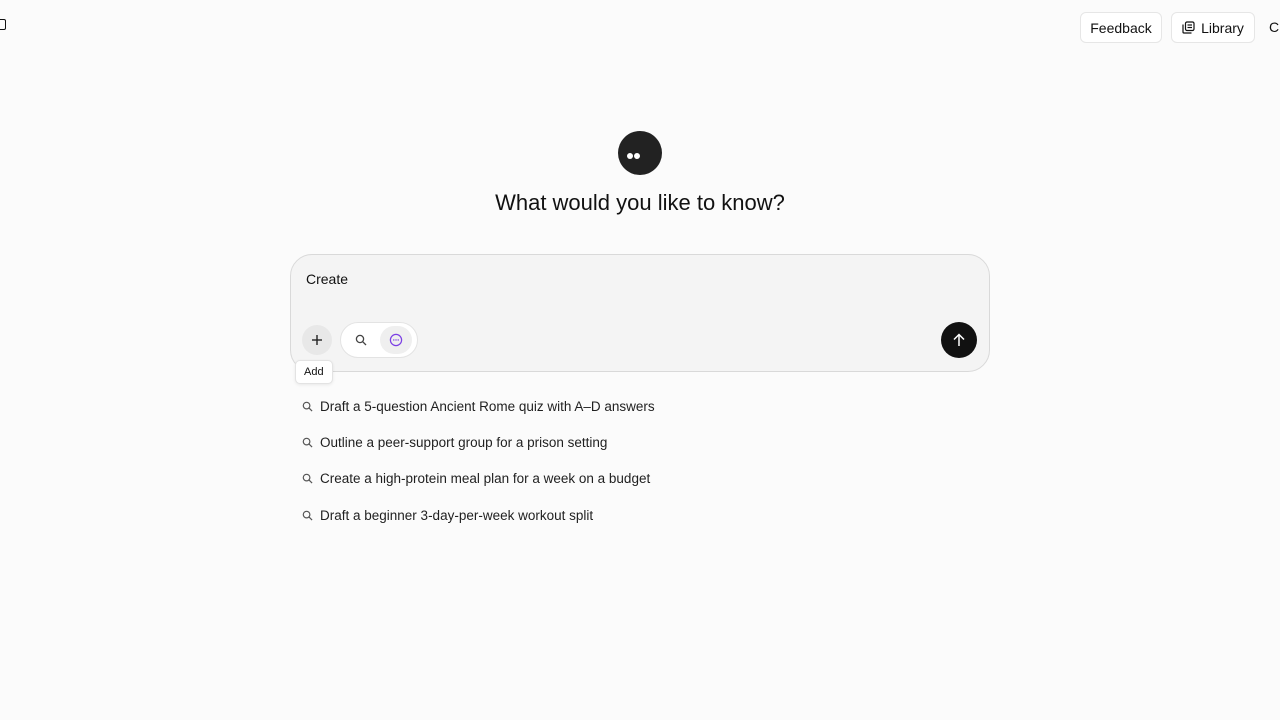 This screenshot has height=720, width=1280. What do you see at coordinates (606, 279) in the screenshot?
I see `prompt-input` at bounding box center [606, 279].